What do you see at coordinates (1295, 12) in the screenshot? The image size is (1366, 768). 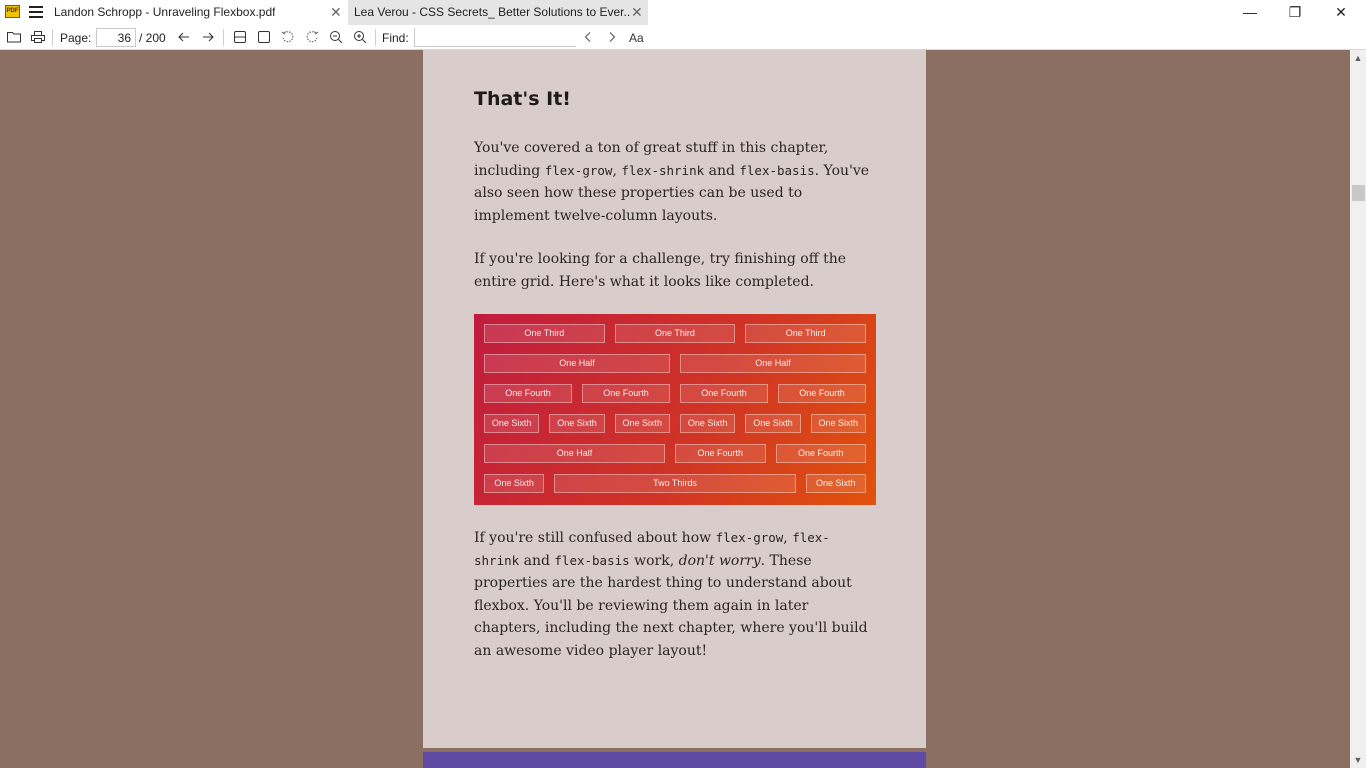 I see `maximize-button: ❐` at bounding box center [1295, 12].